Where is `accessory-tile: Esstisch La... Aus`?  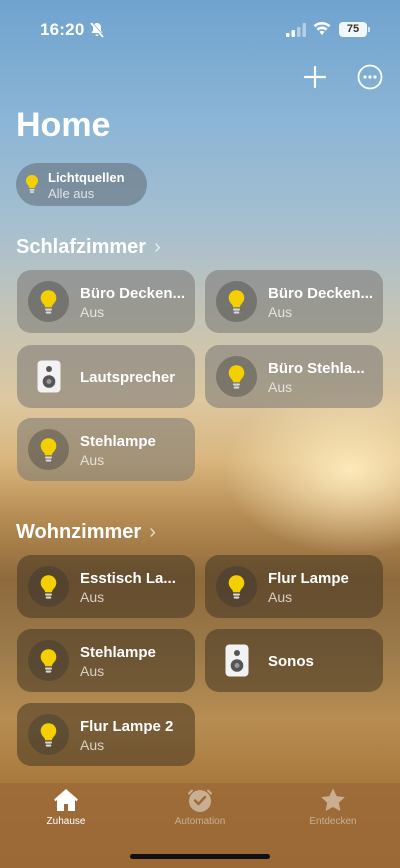
accessory-tile: Esstisch La... Aus is located at coordinates (106, 586).